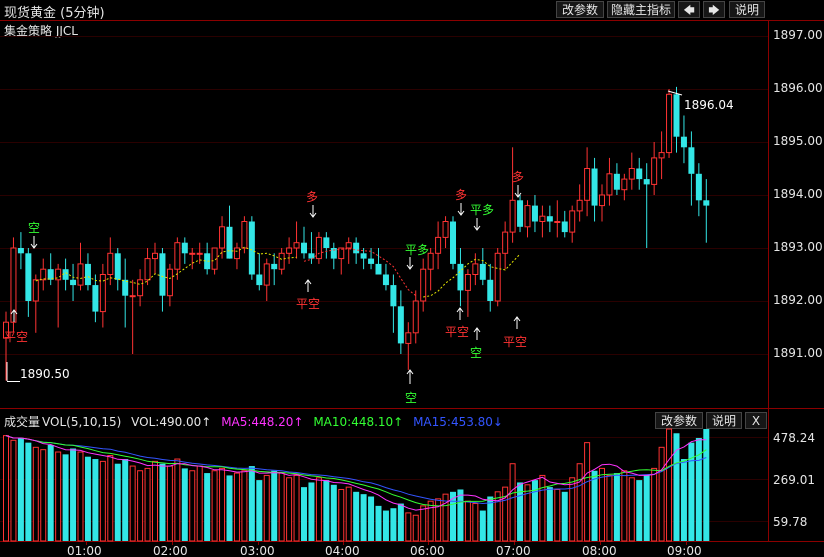 The width and height of the screenshot is (824, 557). Describe the element at coordinates (170, 550) in the screenshot. I see `time-tick: 02:00` at that location.